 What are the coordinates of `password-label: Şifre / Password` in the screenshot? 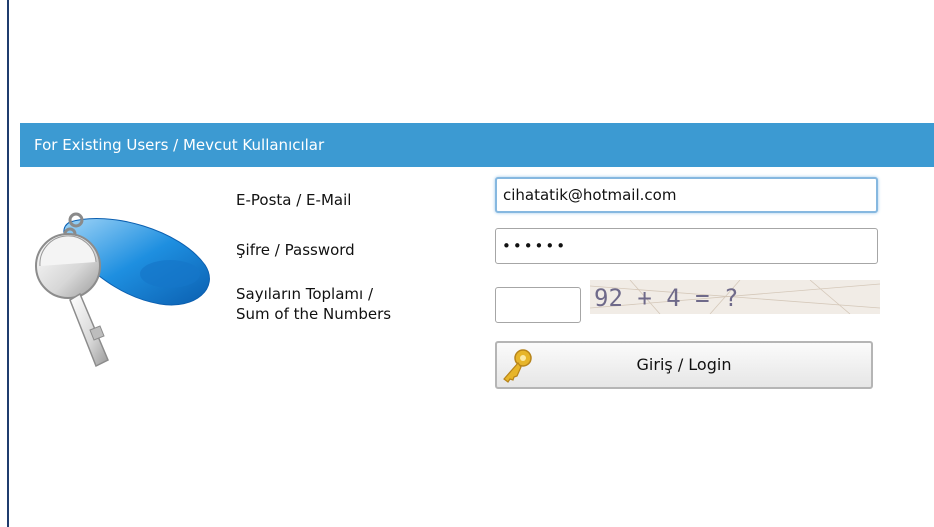 It's located at (295, 250).